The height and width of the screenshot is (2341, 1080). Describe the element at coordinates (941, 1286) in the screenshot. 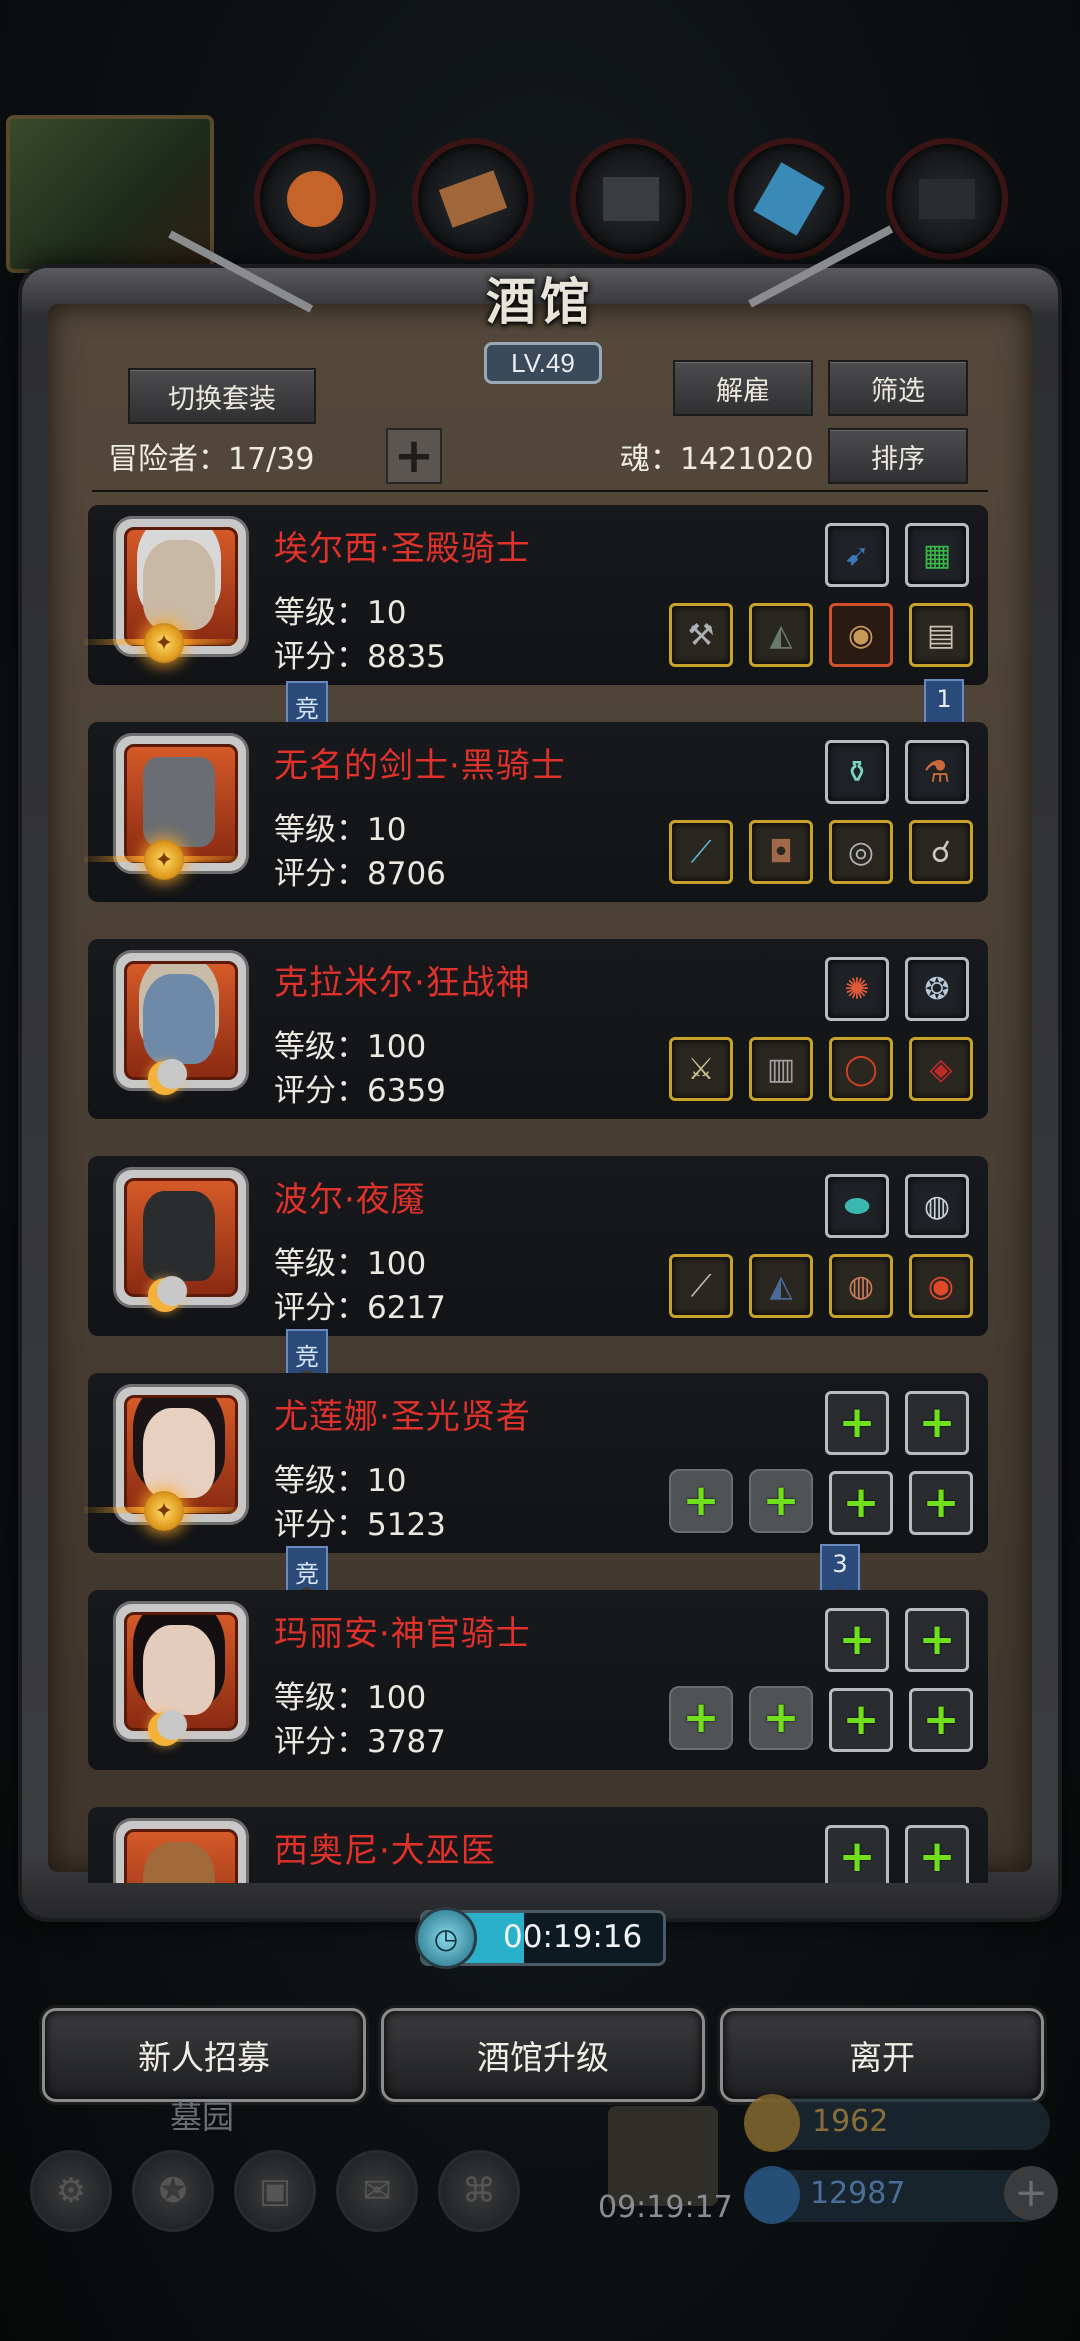

I see `ruby-ring-item-icon: ◉` at that location.